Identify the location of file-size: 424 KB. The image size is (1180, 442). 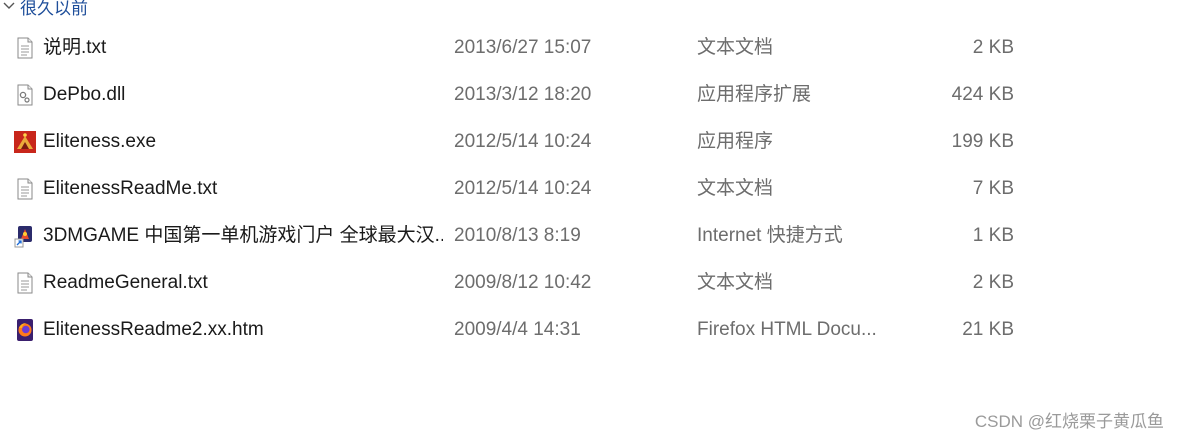
(982, 94).